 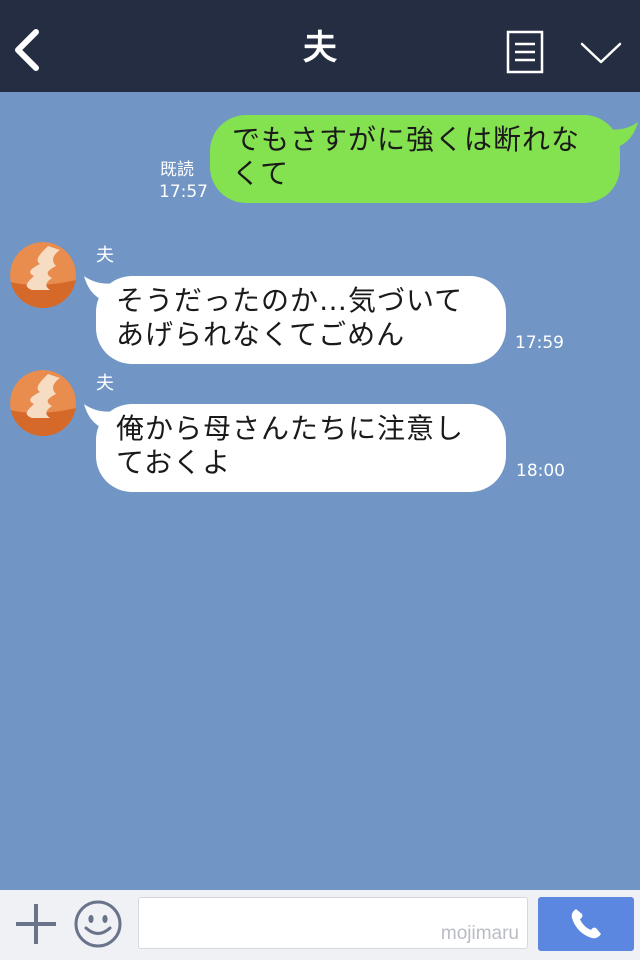 What do you see at coordinates (525, 52) in the screenshot?
I see `note-menu-icon` at bounding box center [525, 52].